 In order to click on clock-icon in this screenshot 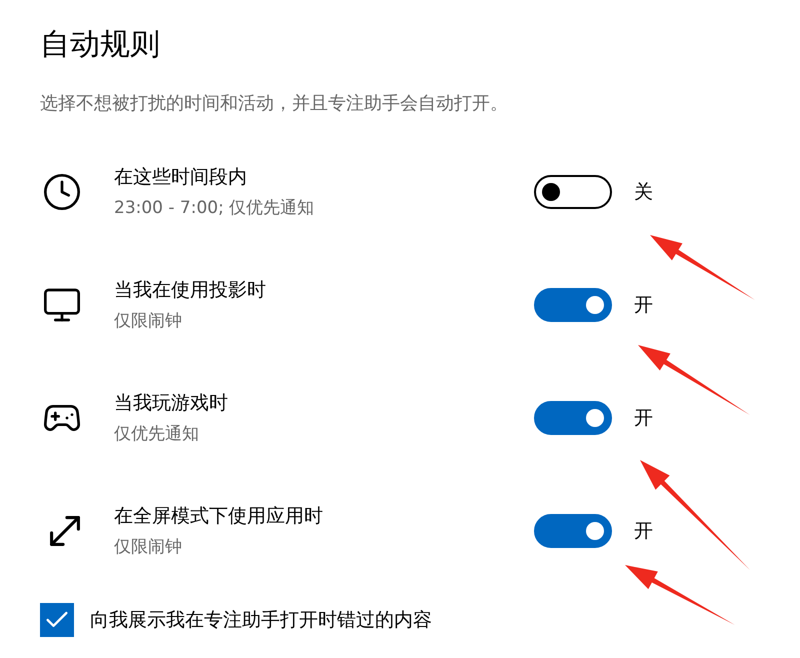, I will do `click(62, 192)`.